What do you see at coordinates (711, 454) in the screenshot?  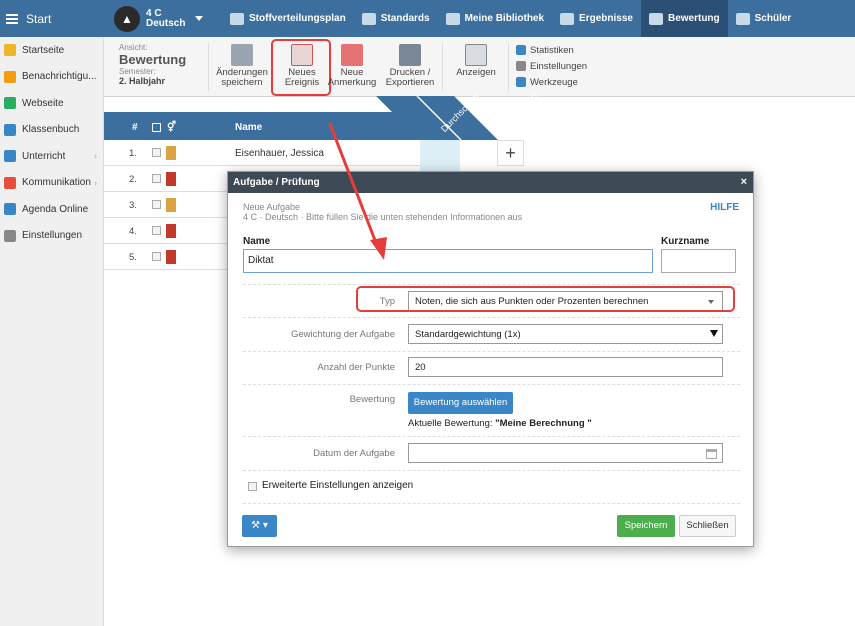 I see `calendar-icon` at bounding box center [711, 454].